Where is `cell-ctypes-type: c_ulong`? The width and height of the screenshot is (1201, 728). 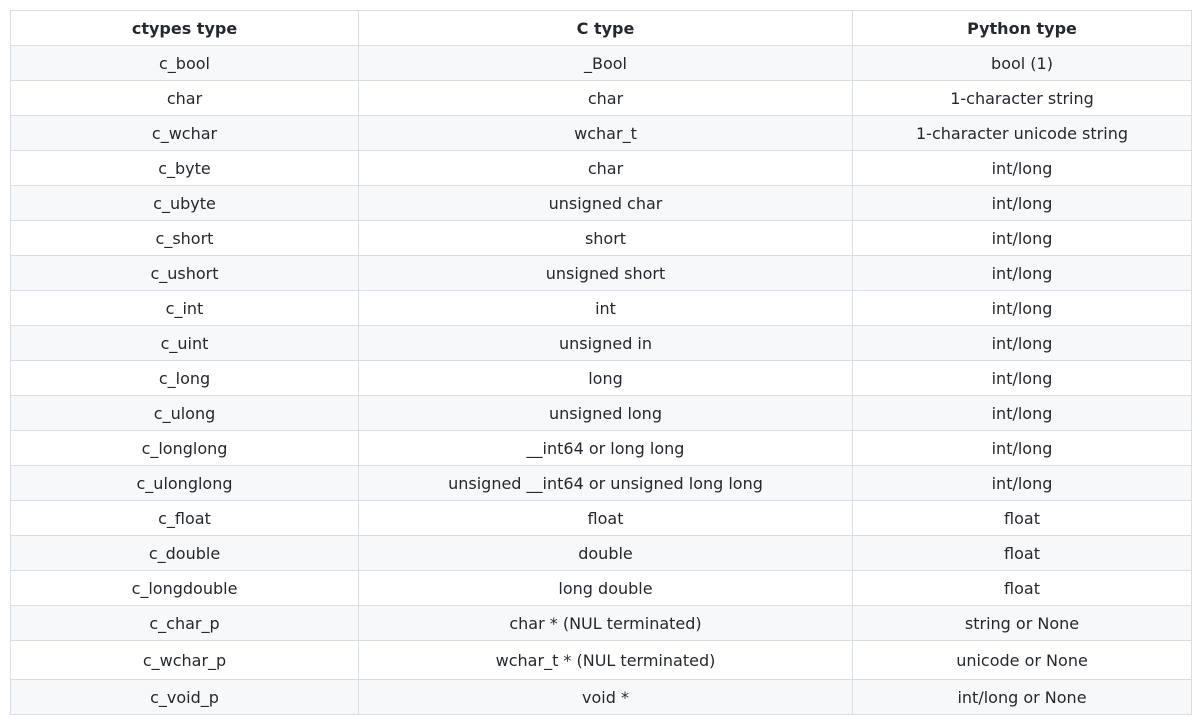
cell-ctypes-type: c_ulong is located at coordinates (184, 413).